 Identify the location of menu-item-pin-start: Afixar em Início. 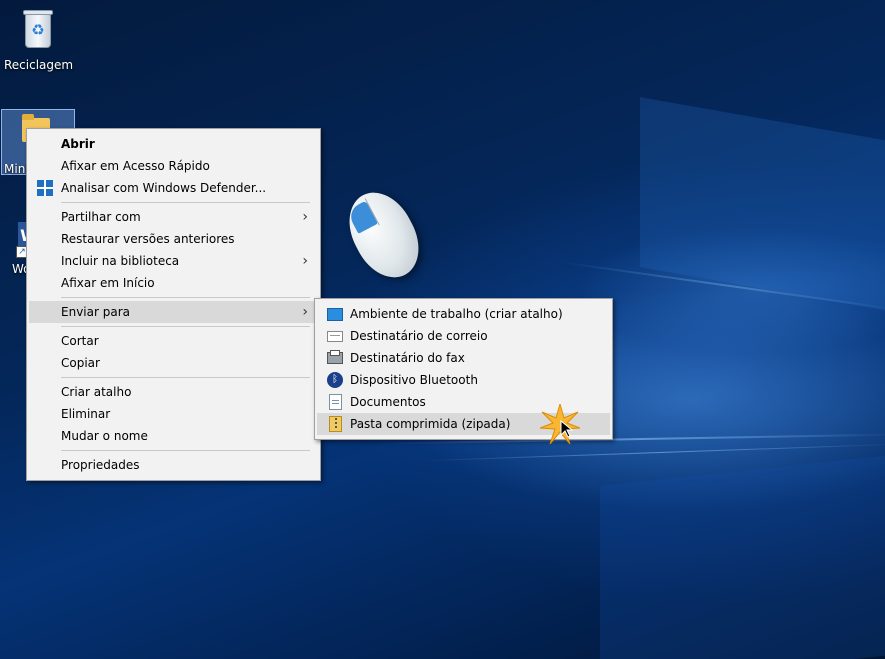
(173, 283).